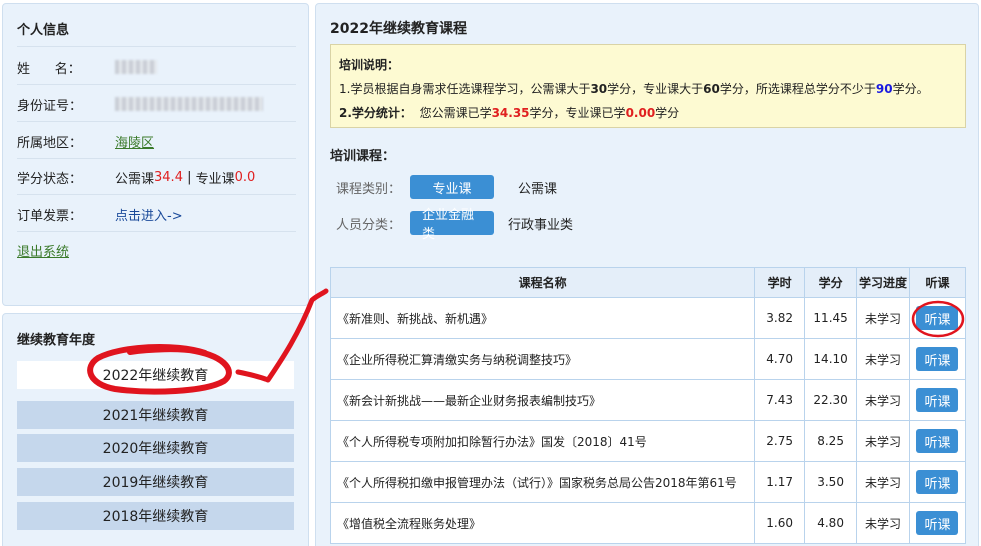 This screenshot has width=981, height=546. What do you see at coordinates (43, 30) in the screenshot?
I see `personal-info-title: 个人信息` at bounding box center [43, 30].